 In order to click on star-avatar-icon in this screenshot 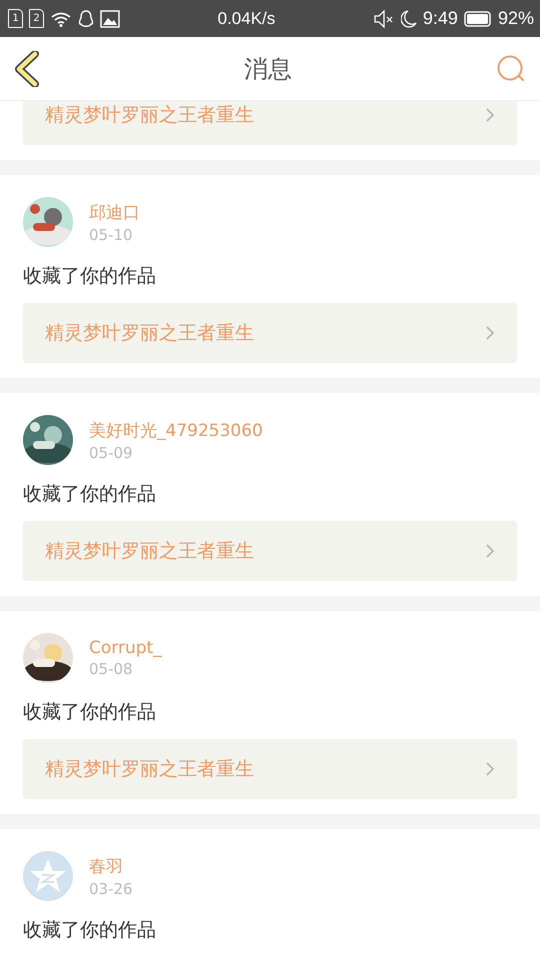, I will do `click(48, 876)`.